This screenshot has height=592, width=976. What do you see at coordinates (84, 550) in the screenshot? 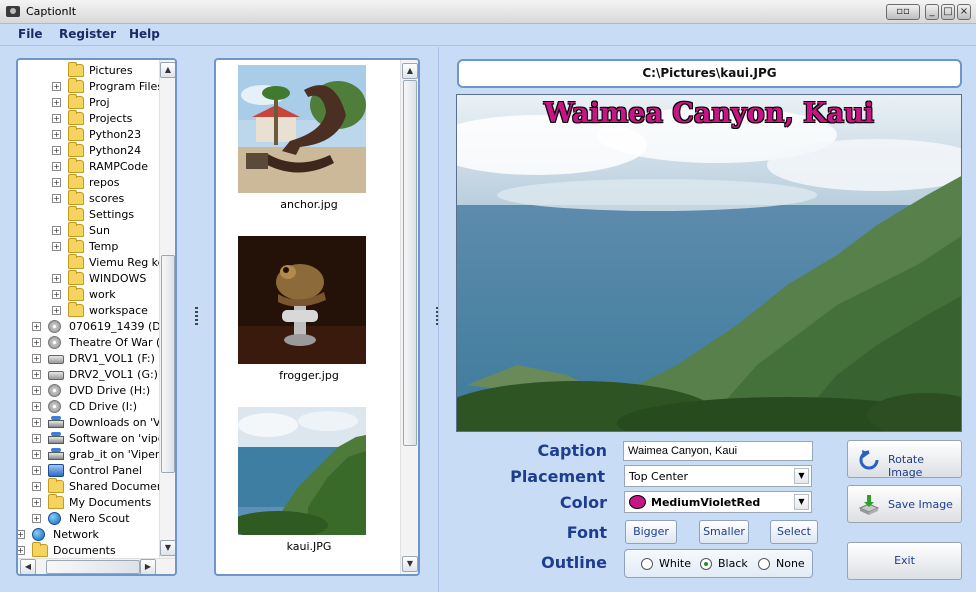
I see `tree-item-label: Documents` at bounding box center [84, 550].